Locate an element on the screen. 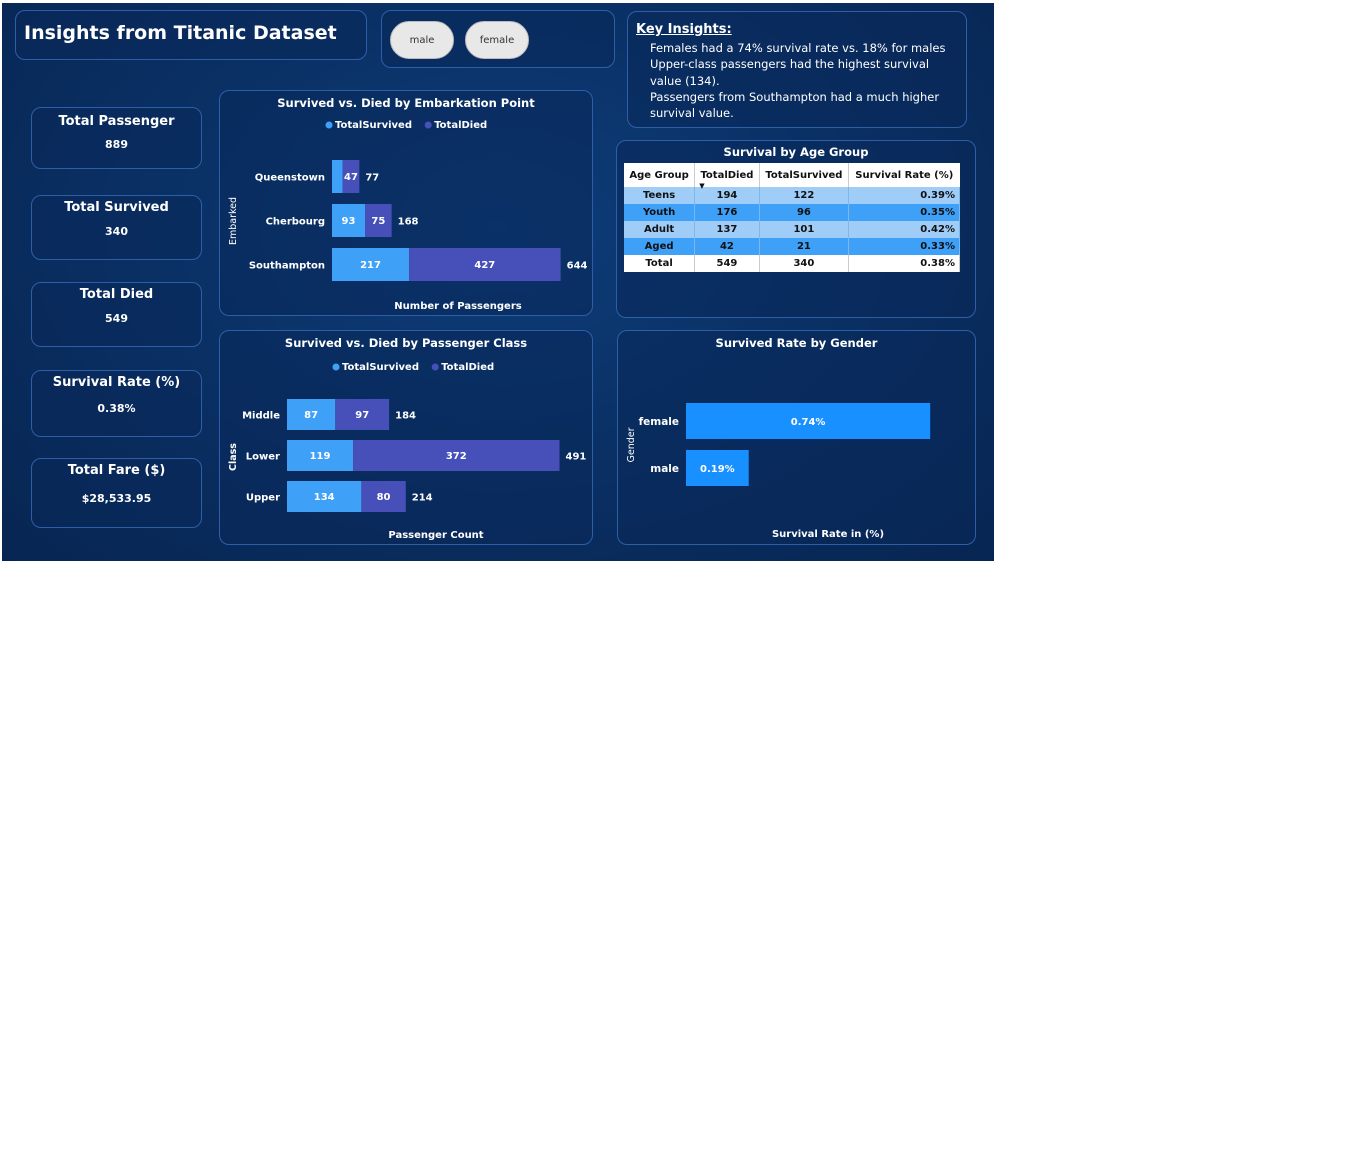 The width and height of the screenshot is (1368, 1164). data-label: 80 is located at coordinates (384, 497).